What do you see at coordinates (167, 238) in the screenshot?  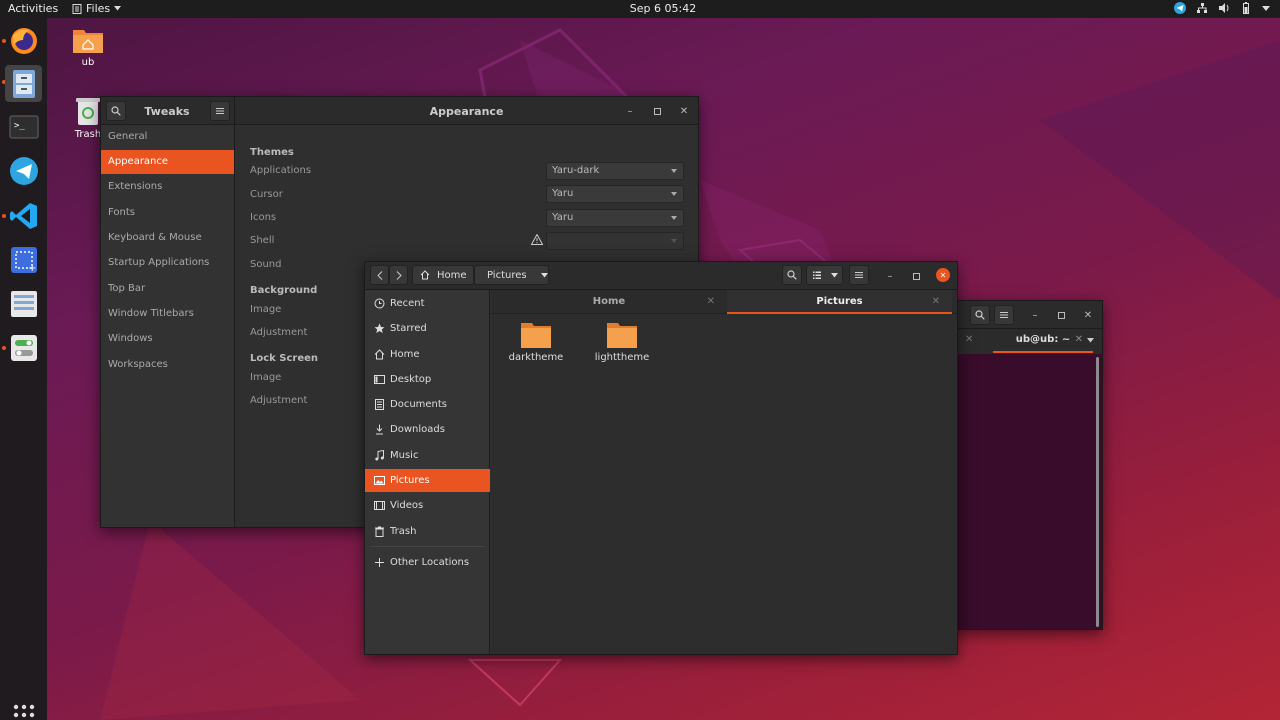 I see `sidebar-item-keyboard-mouse: Keyboard & Mouse` at bounding box center [167, 238].